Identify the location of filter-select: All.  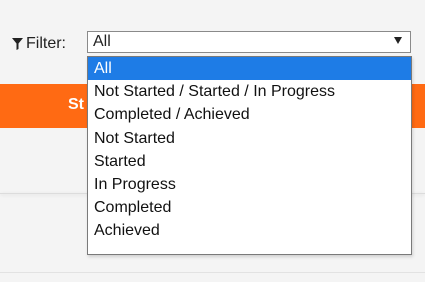
(249, 42).